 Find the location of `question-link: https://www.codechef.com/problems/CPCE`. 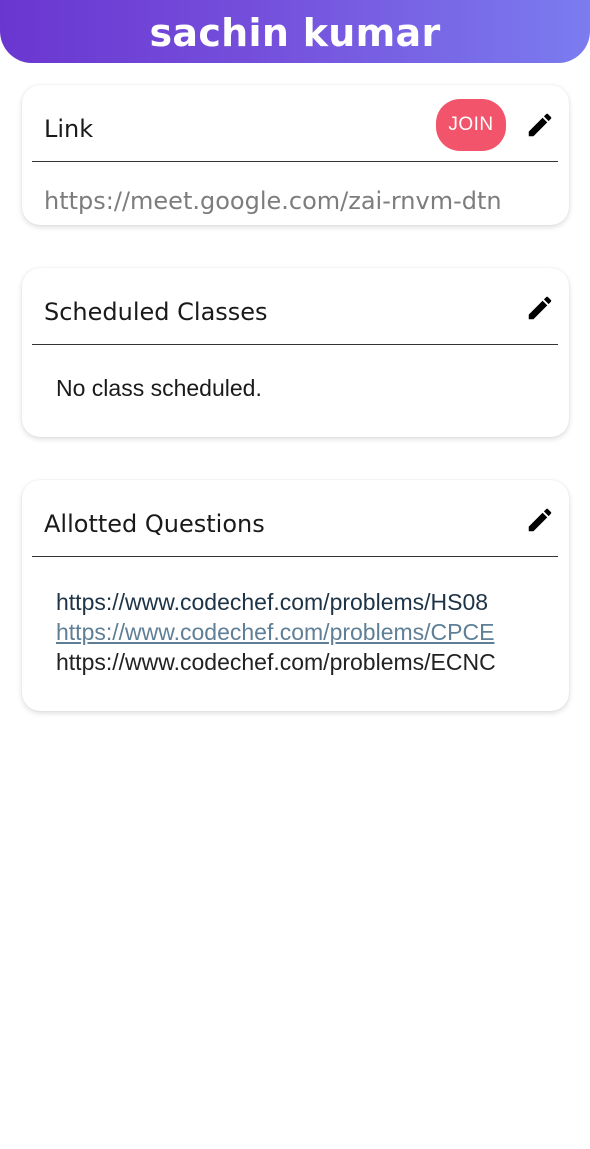

question-link: https://www.codechef.com/problems/CPCE is located at coordinates (302, 632).